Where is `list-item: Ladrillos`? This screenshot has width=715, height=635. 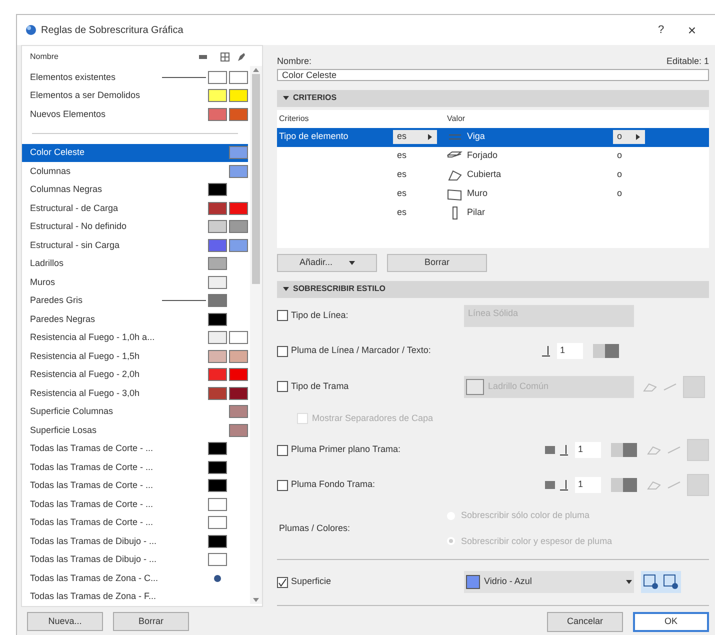
list-item: Ladrillos is located at coordinates (135, 263).